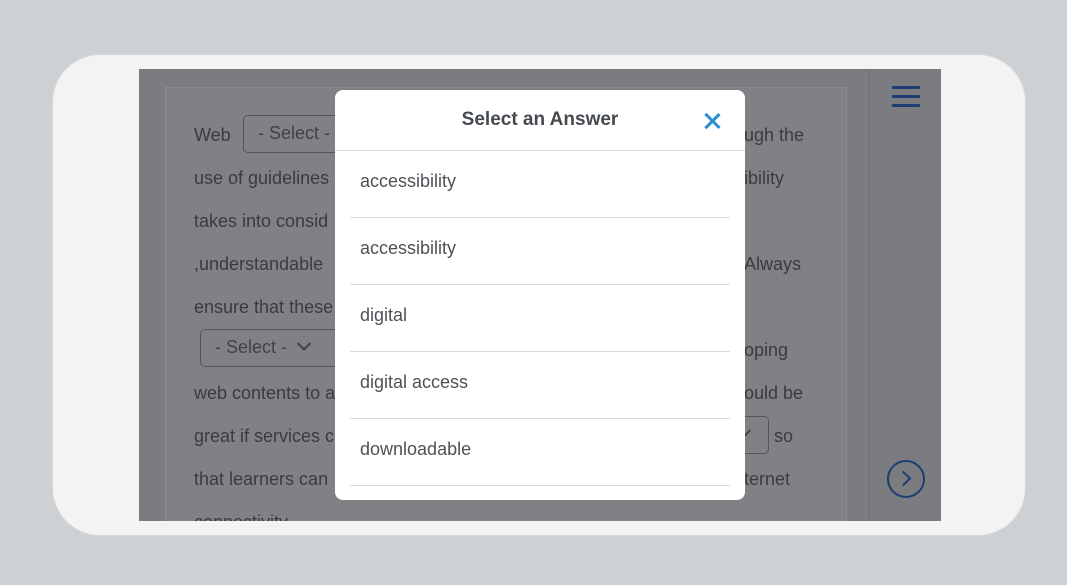 This screenshot has height=585, width=1067. I want to click on passage-line: that learners can, so click(261, 479).